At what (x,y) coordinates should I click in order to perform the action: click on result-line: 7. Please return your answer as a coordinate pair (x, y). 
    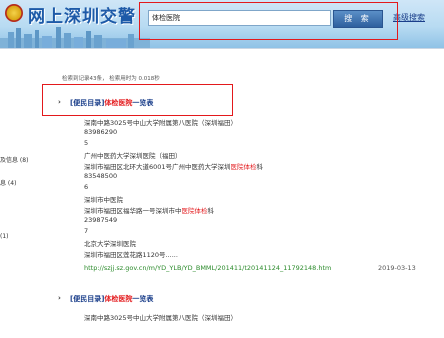
    Looking at the image, I should click on (86, 231).